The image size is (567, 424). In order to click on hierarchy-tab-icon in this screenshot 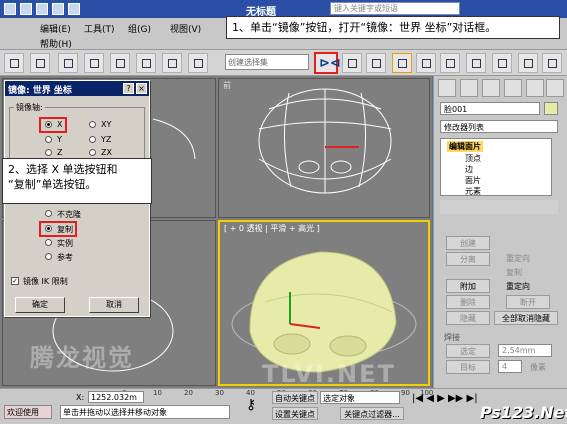, I will do `click(491, 88)`.